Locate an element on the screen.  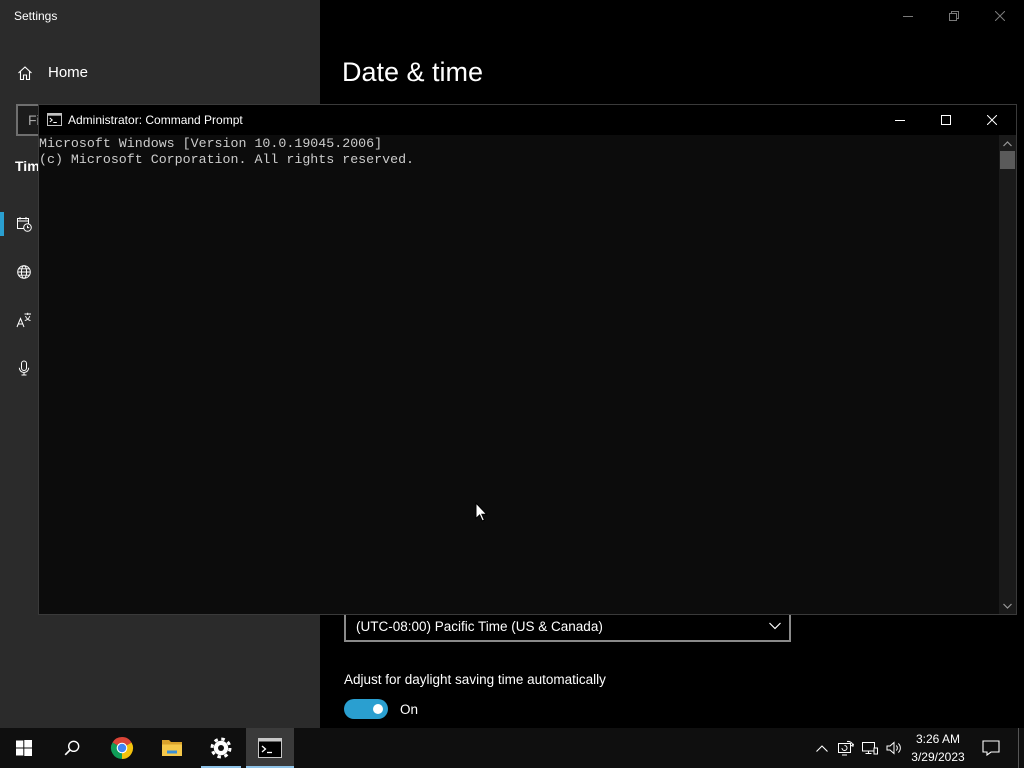
time-zone-value: (UTC-08:00) Pacific Time (US & Canada) is located at coordinates (479, 626).